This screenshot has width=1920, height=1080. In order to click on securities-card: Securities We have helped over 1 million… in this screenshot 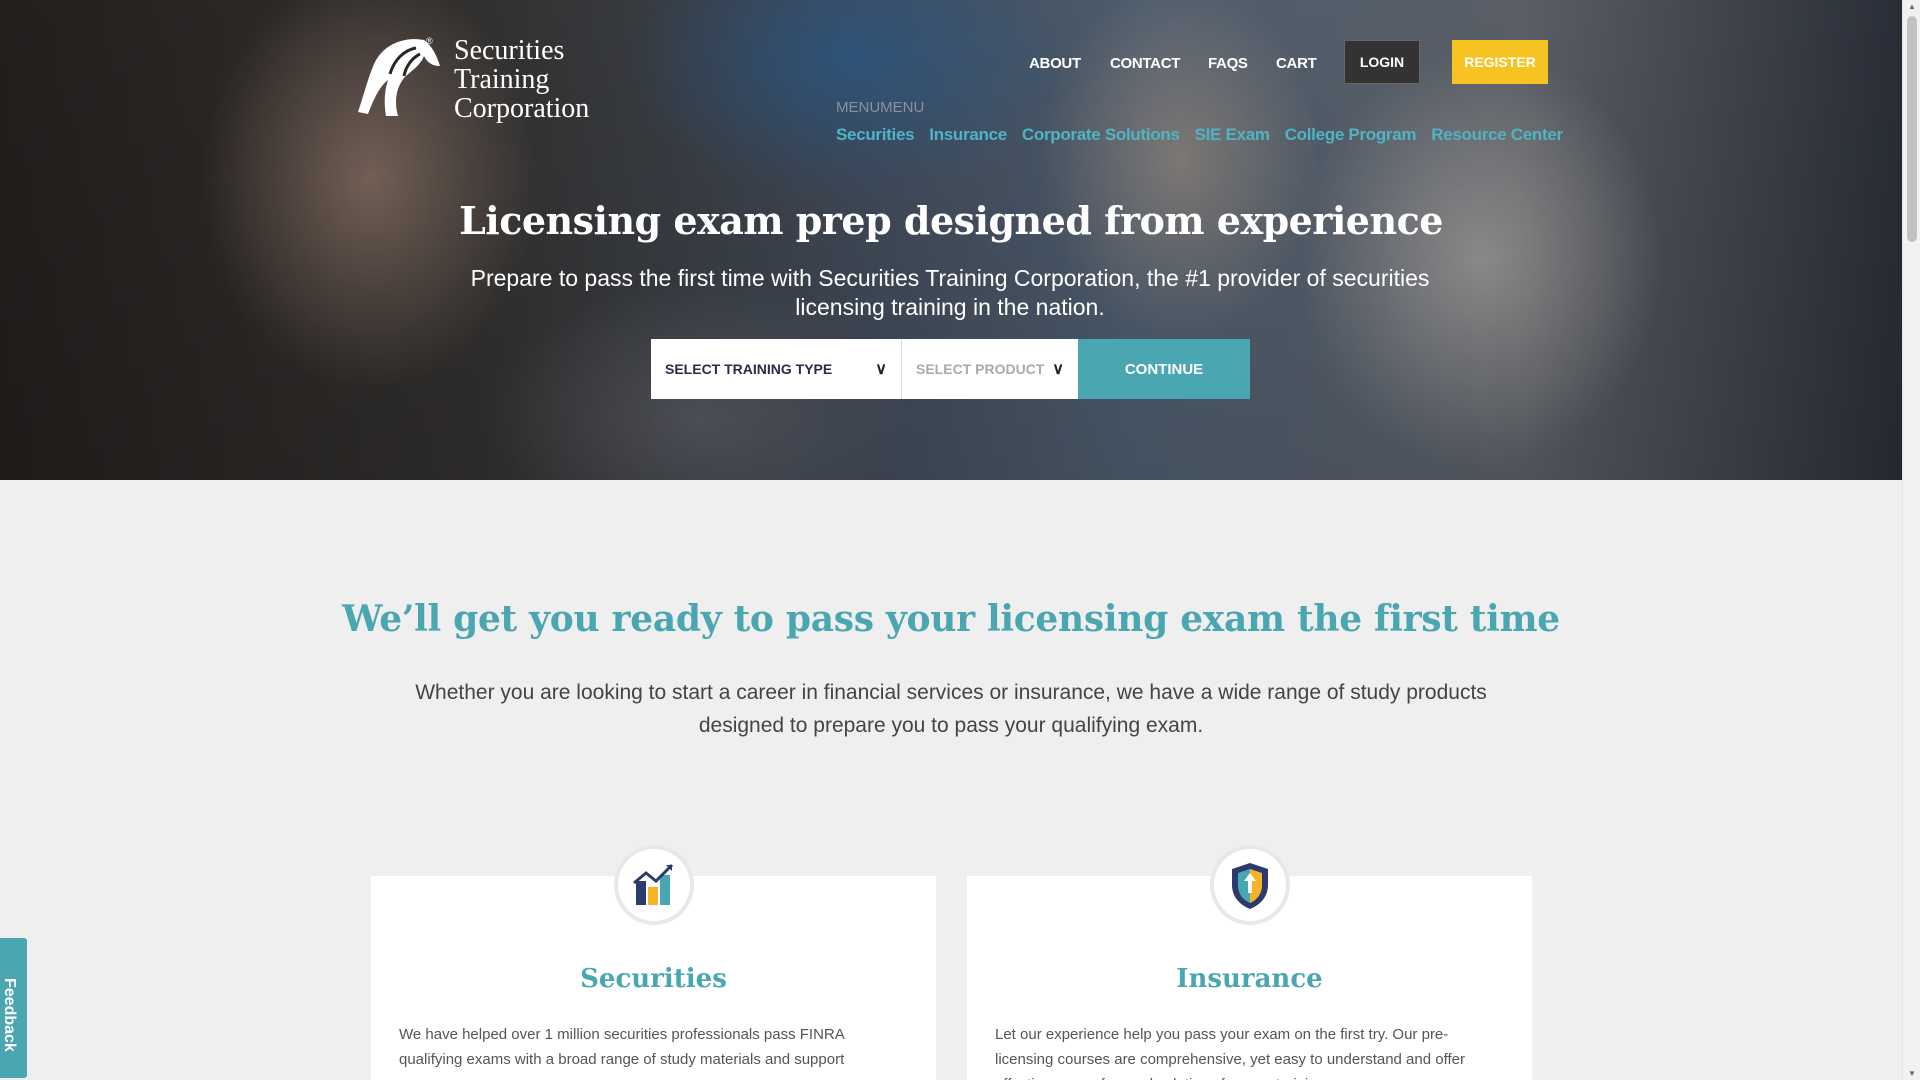, I will do `click(653, 964)`.